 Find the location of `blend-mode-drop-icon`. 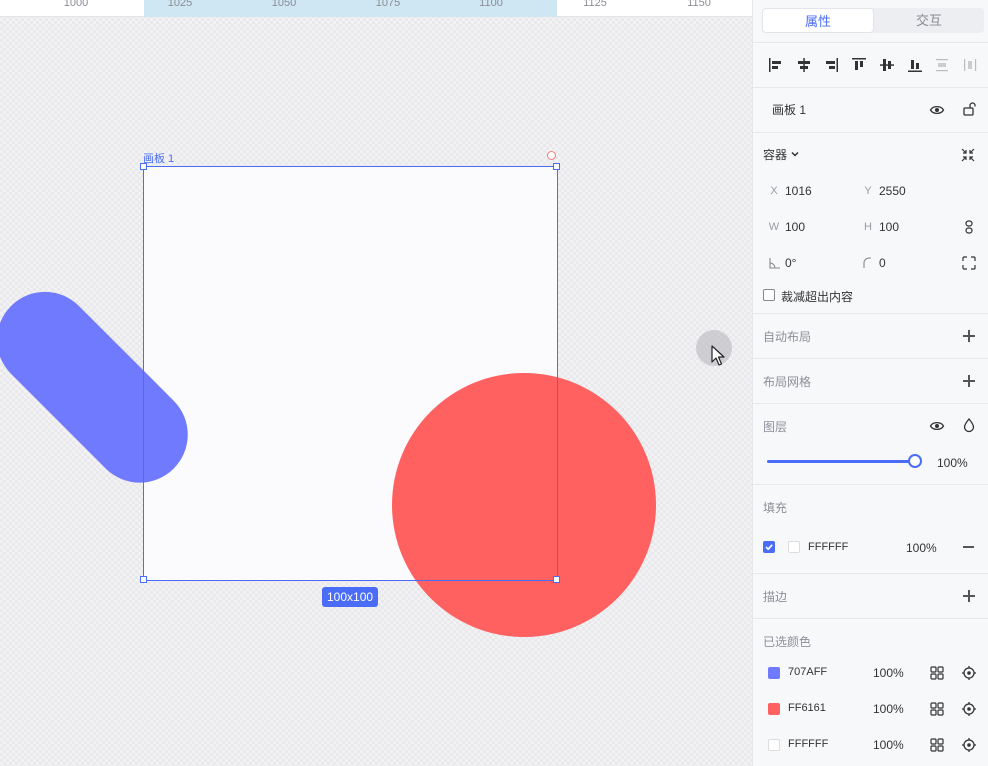

blend-mode-drop-icon is located at coordinates (969, 425).